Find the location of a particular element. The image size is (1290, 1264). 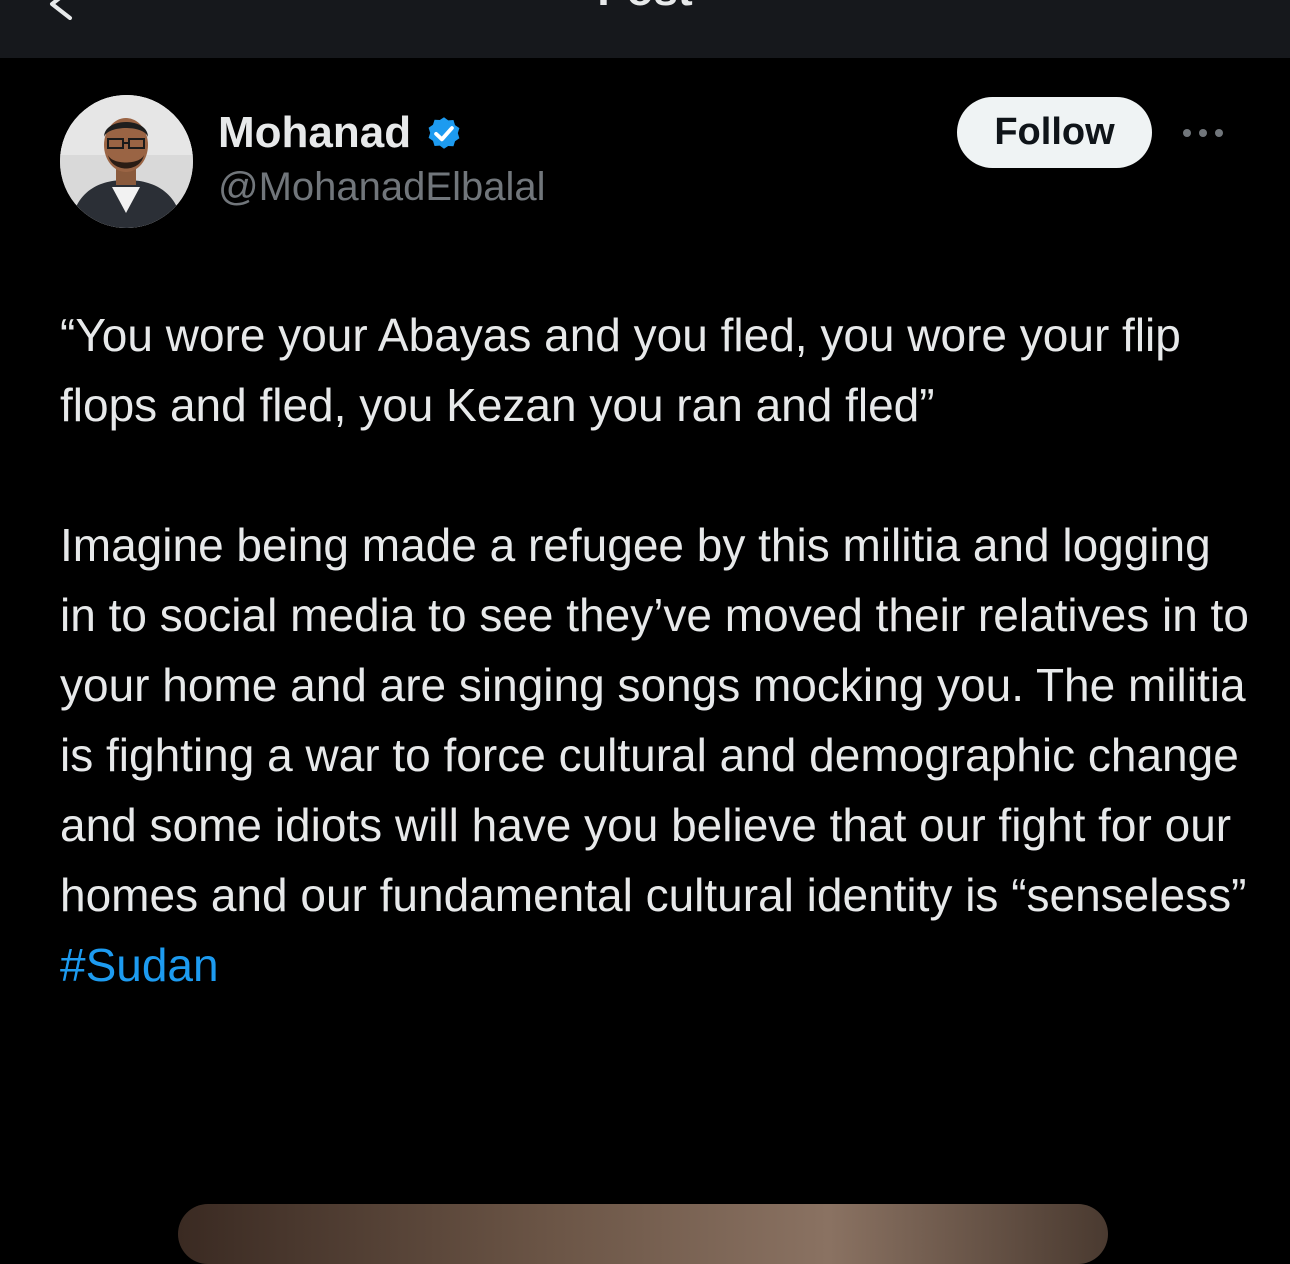

verified-badge-icon is located at coordinates (444, 133).